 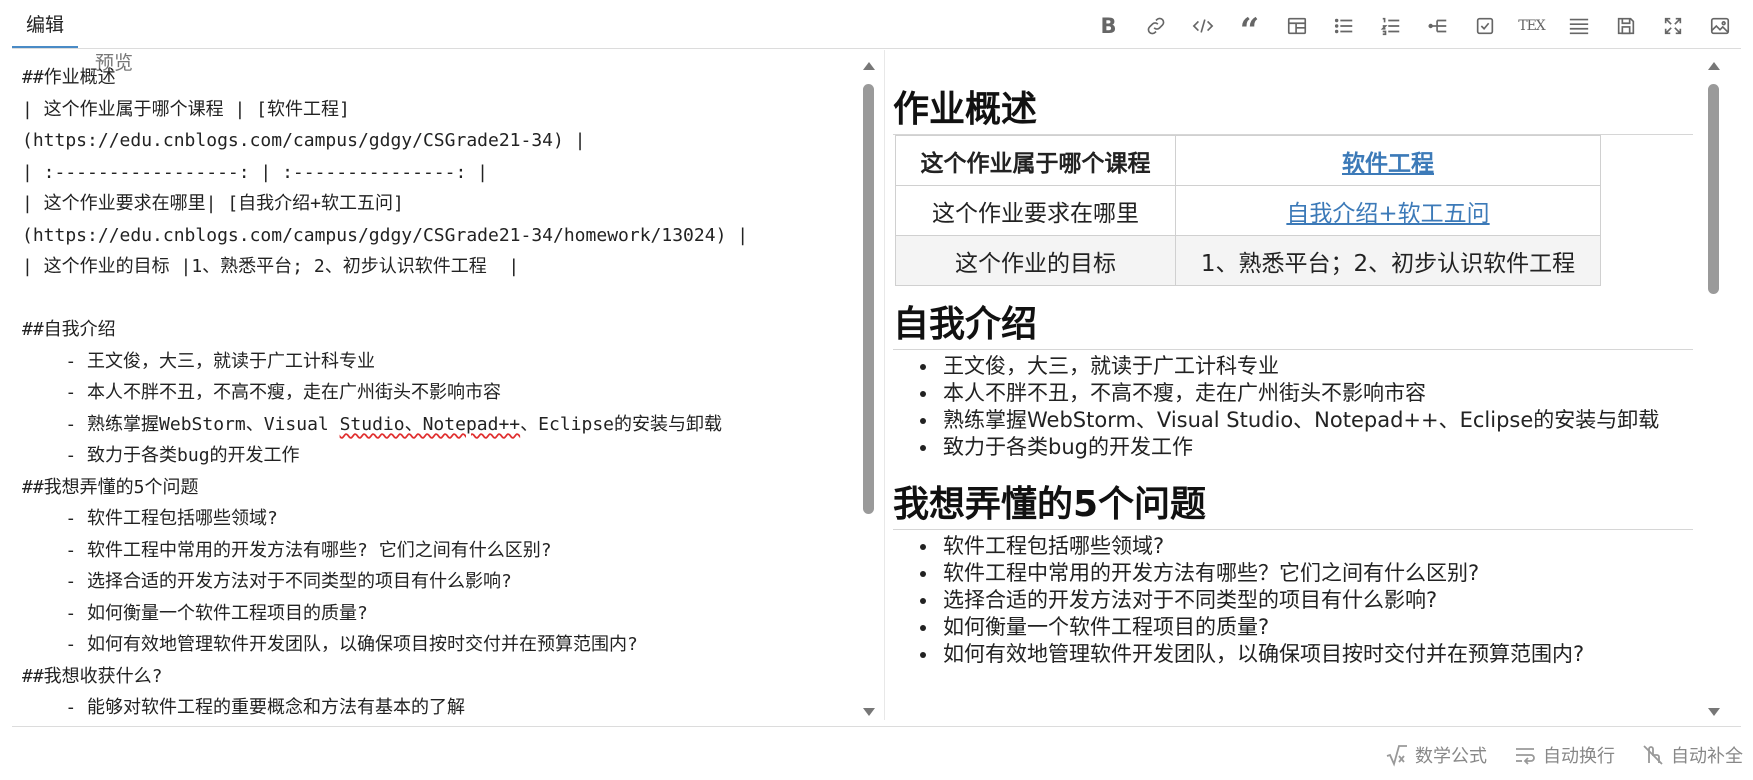 What do you see at coordinates (876, 48) in the screenshot?
I see `header-divider` at bounding box center [876, 48].